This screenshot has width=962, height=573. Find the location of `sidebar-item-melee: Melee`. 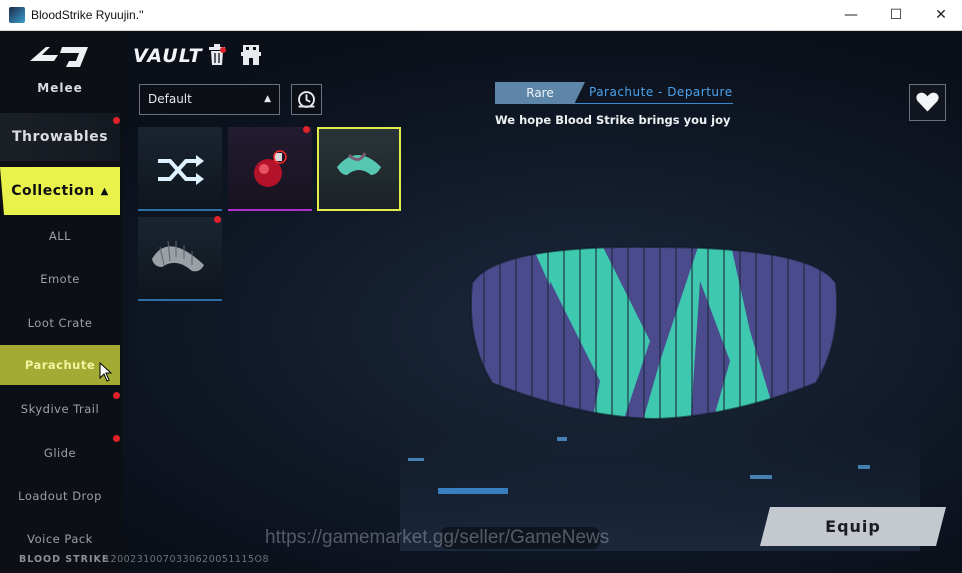

sidebar-item-melee: Melee is located at coordinates (60, 88).